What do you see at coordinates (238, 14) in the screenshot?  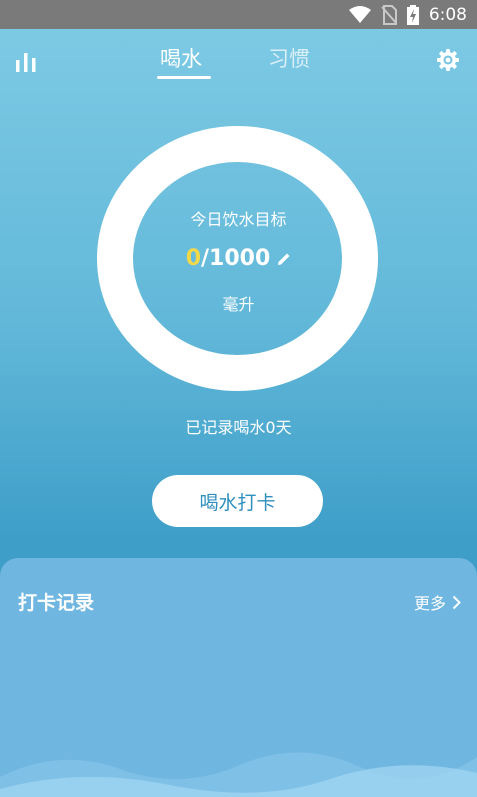 I see `status-bar: 6:08` at bounding box center [238, 14].